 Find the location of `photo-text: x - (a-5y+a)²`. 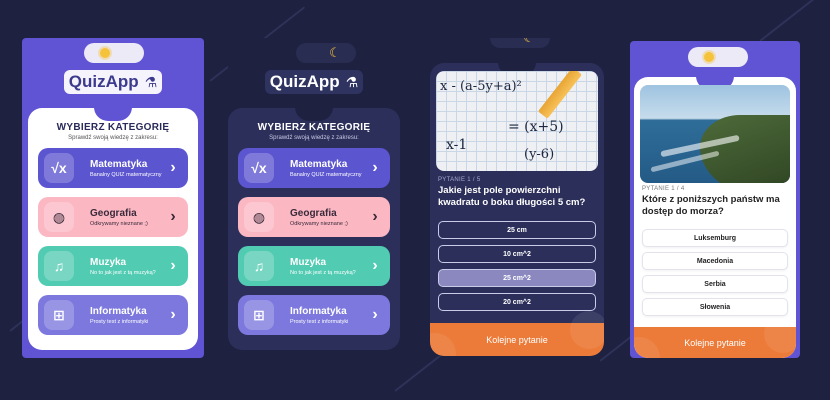

photo-text: x - (a-5y+a)² is located at coordinates (481, 86).